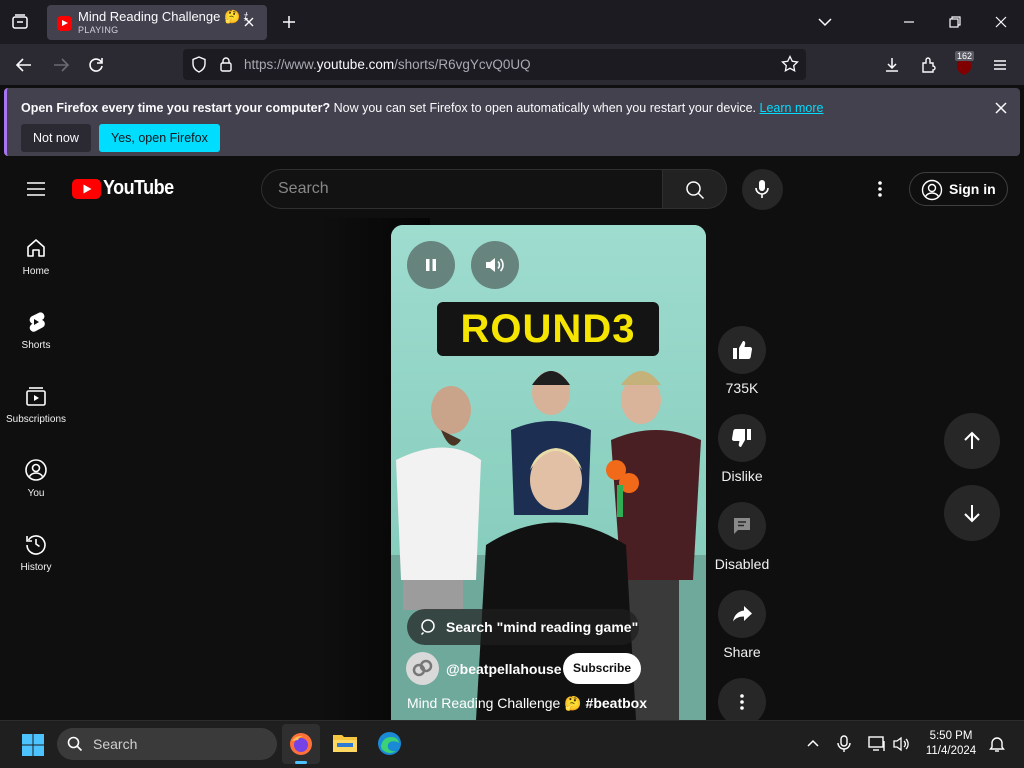 This screenshot has width=1024, height=768. I want to click on guide-item-history: History, so click(36, 552).